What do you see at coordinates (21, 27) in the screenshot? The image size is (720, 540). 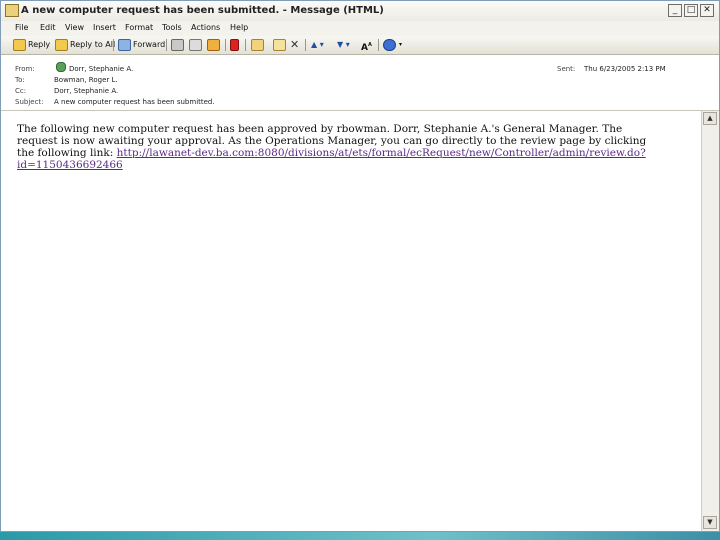 I see `menu-file: File` at bounding box center [21, 27].